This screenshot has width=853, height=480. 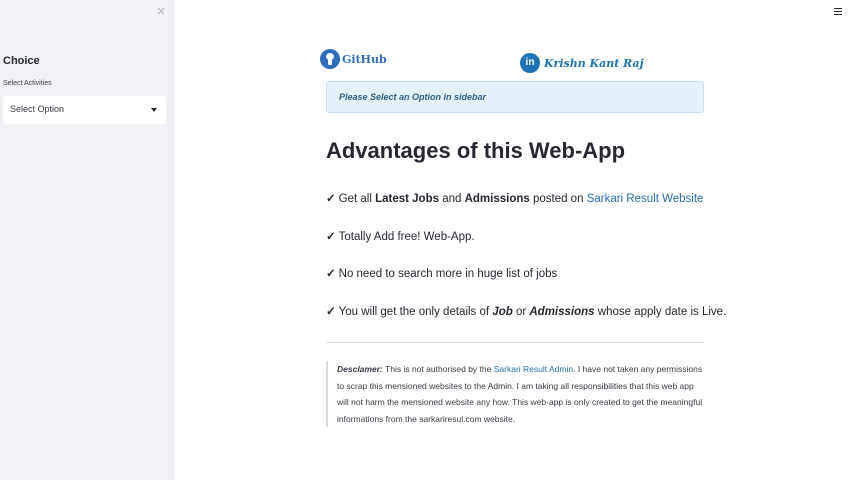 What do you see at coordinates (521, 312) in the screenshot?
I see `item-text: or` at bounding box center [521, 312].